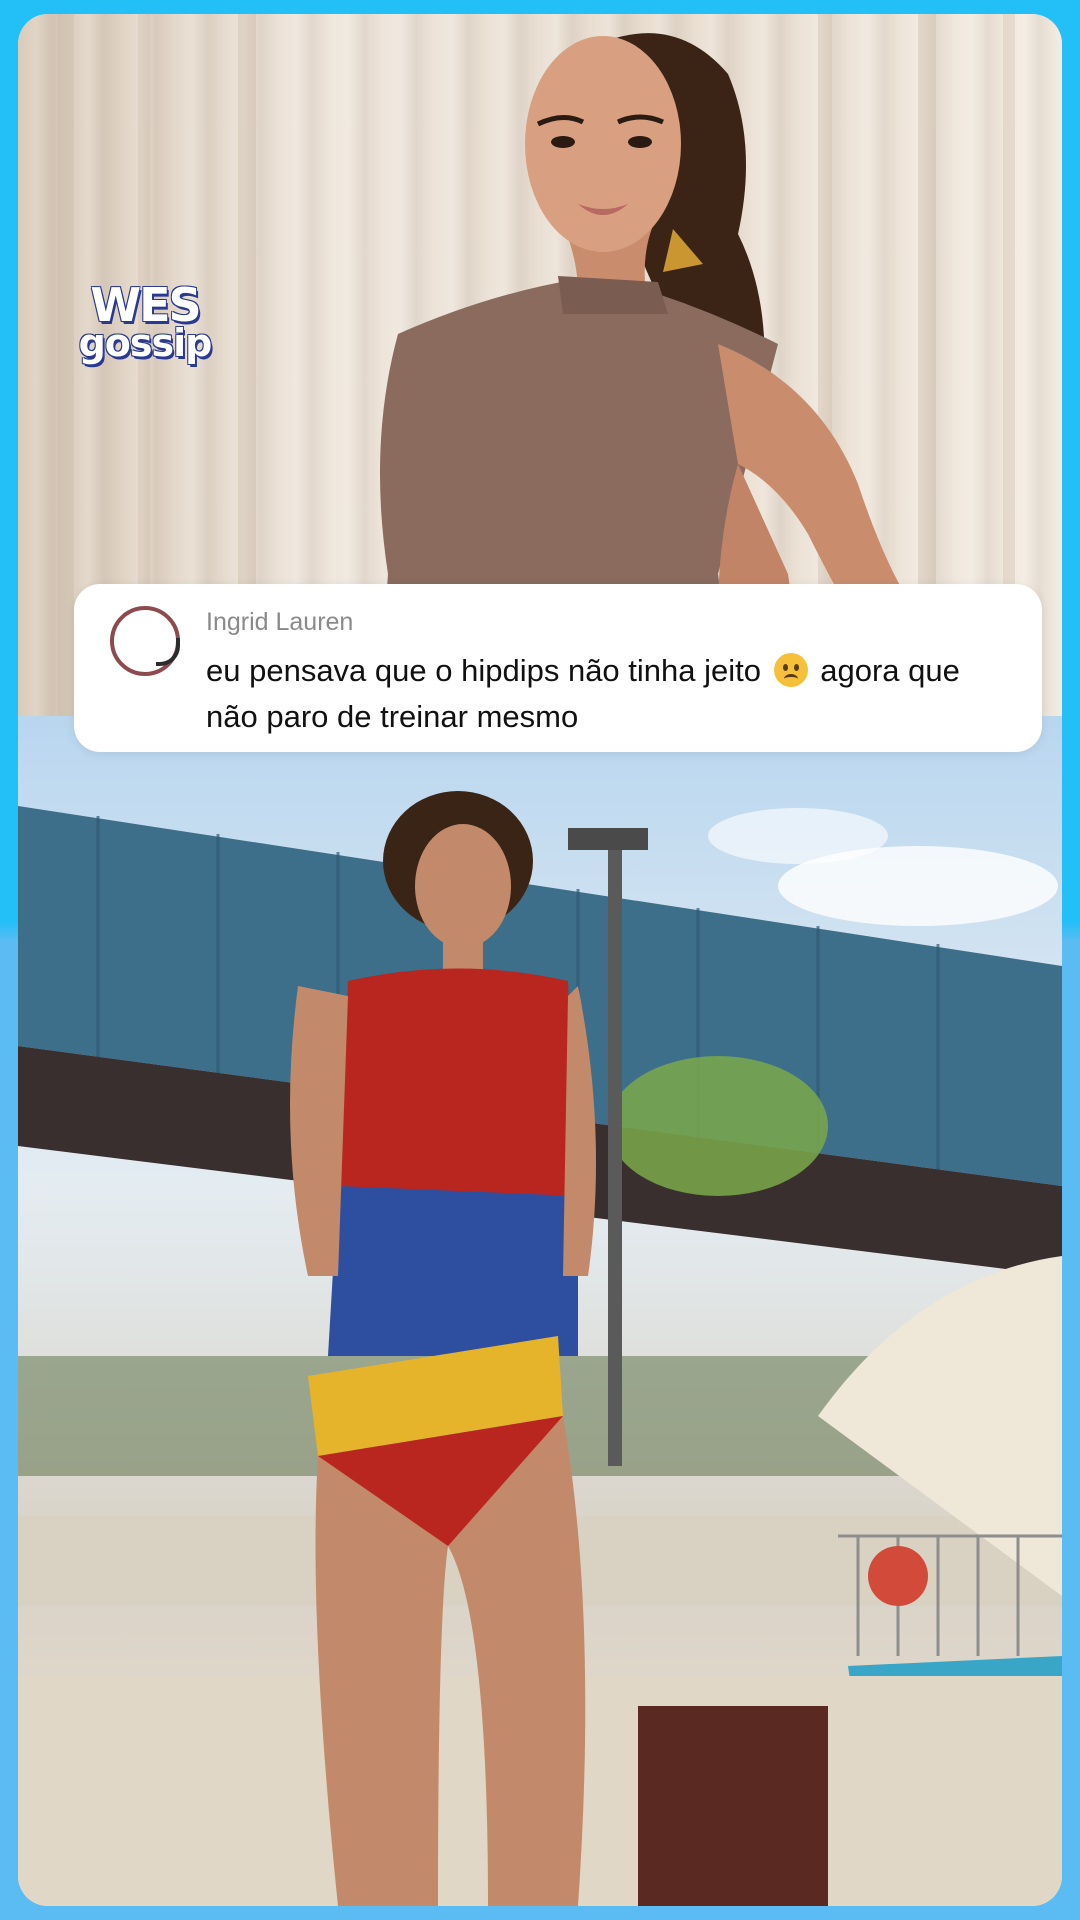 This screenshot has height=1920, width=1080. What do you see at coordinates (790, 670) in the screenshot?
I see `worried-face-icon` at bounding box center [790, 670].